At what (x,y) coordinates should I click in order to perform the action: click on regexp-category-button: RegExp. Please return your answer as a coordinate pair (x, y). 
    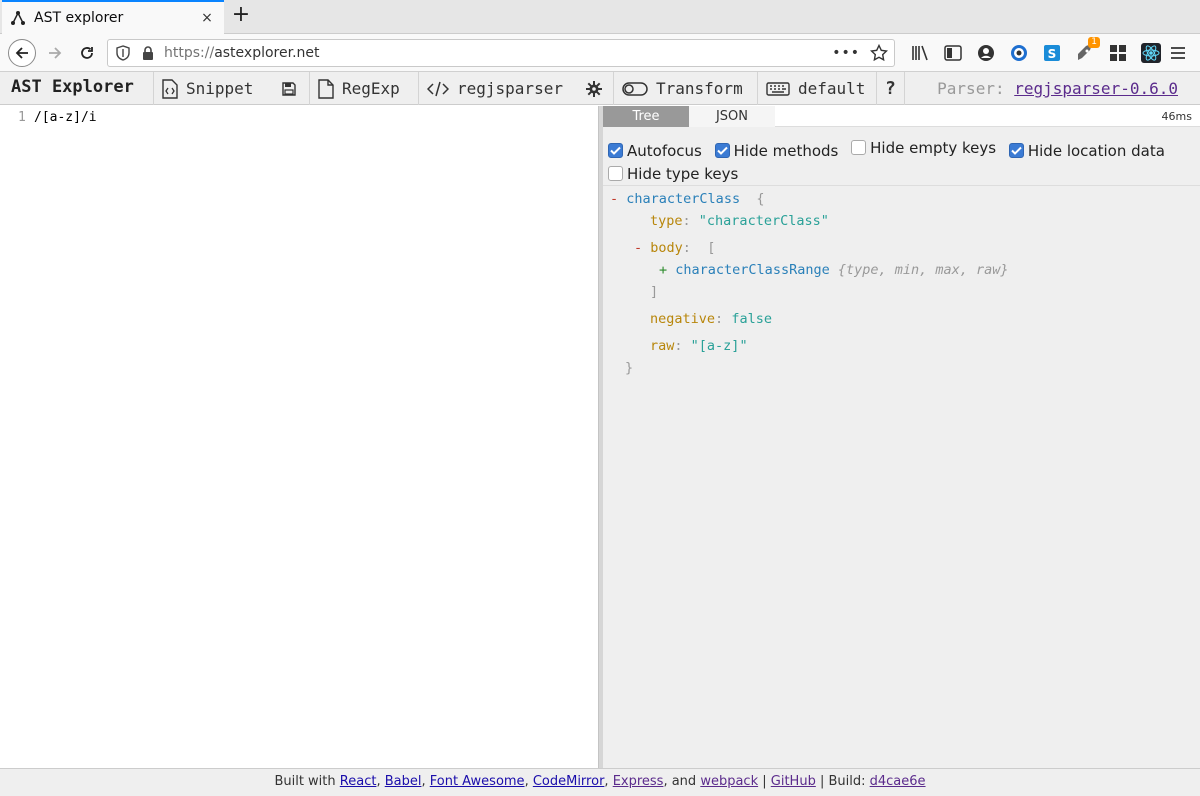
    Looking at the image, I should click on (358, 88).